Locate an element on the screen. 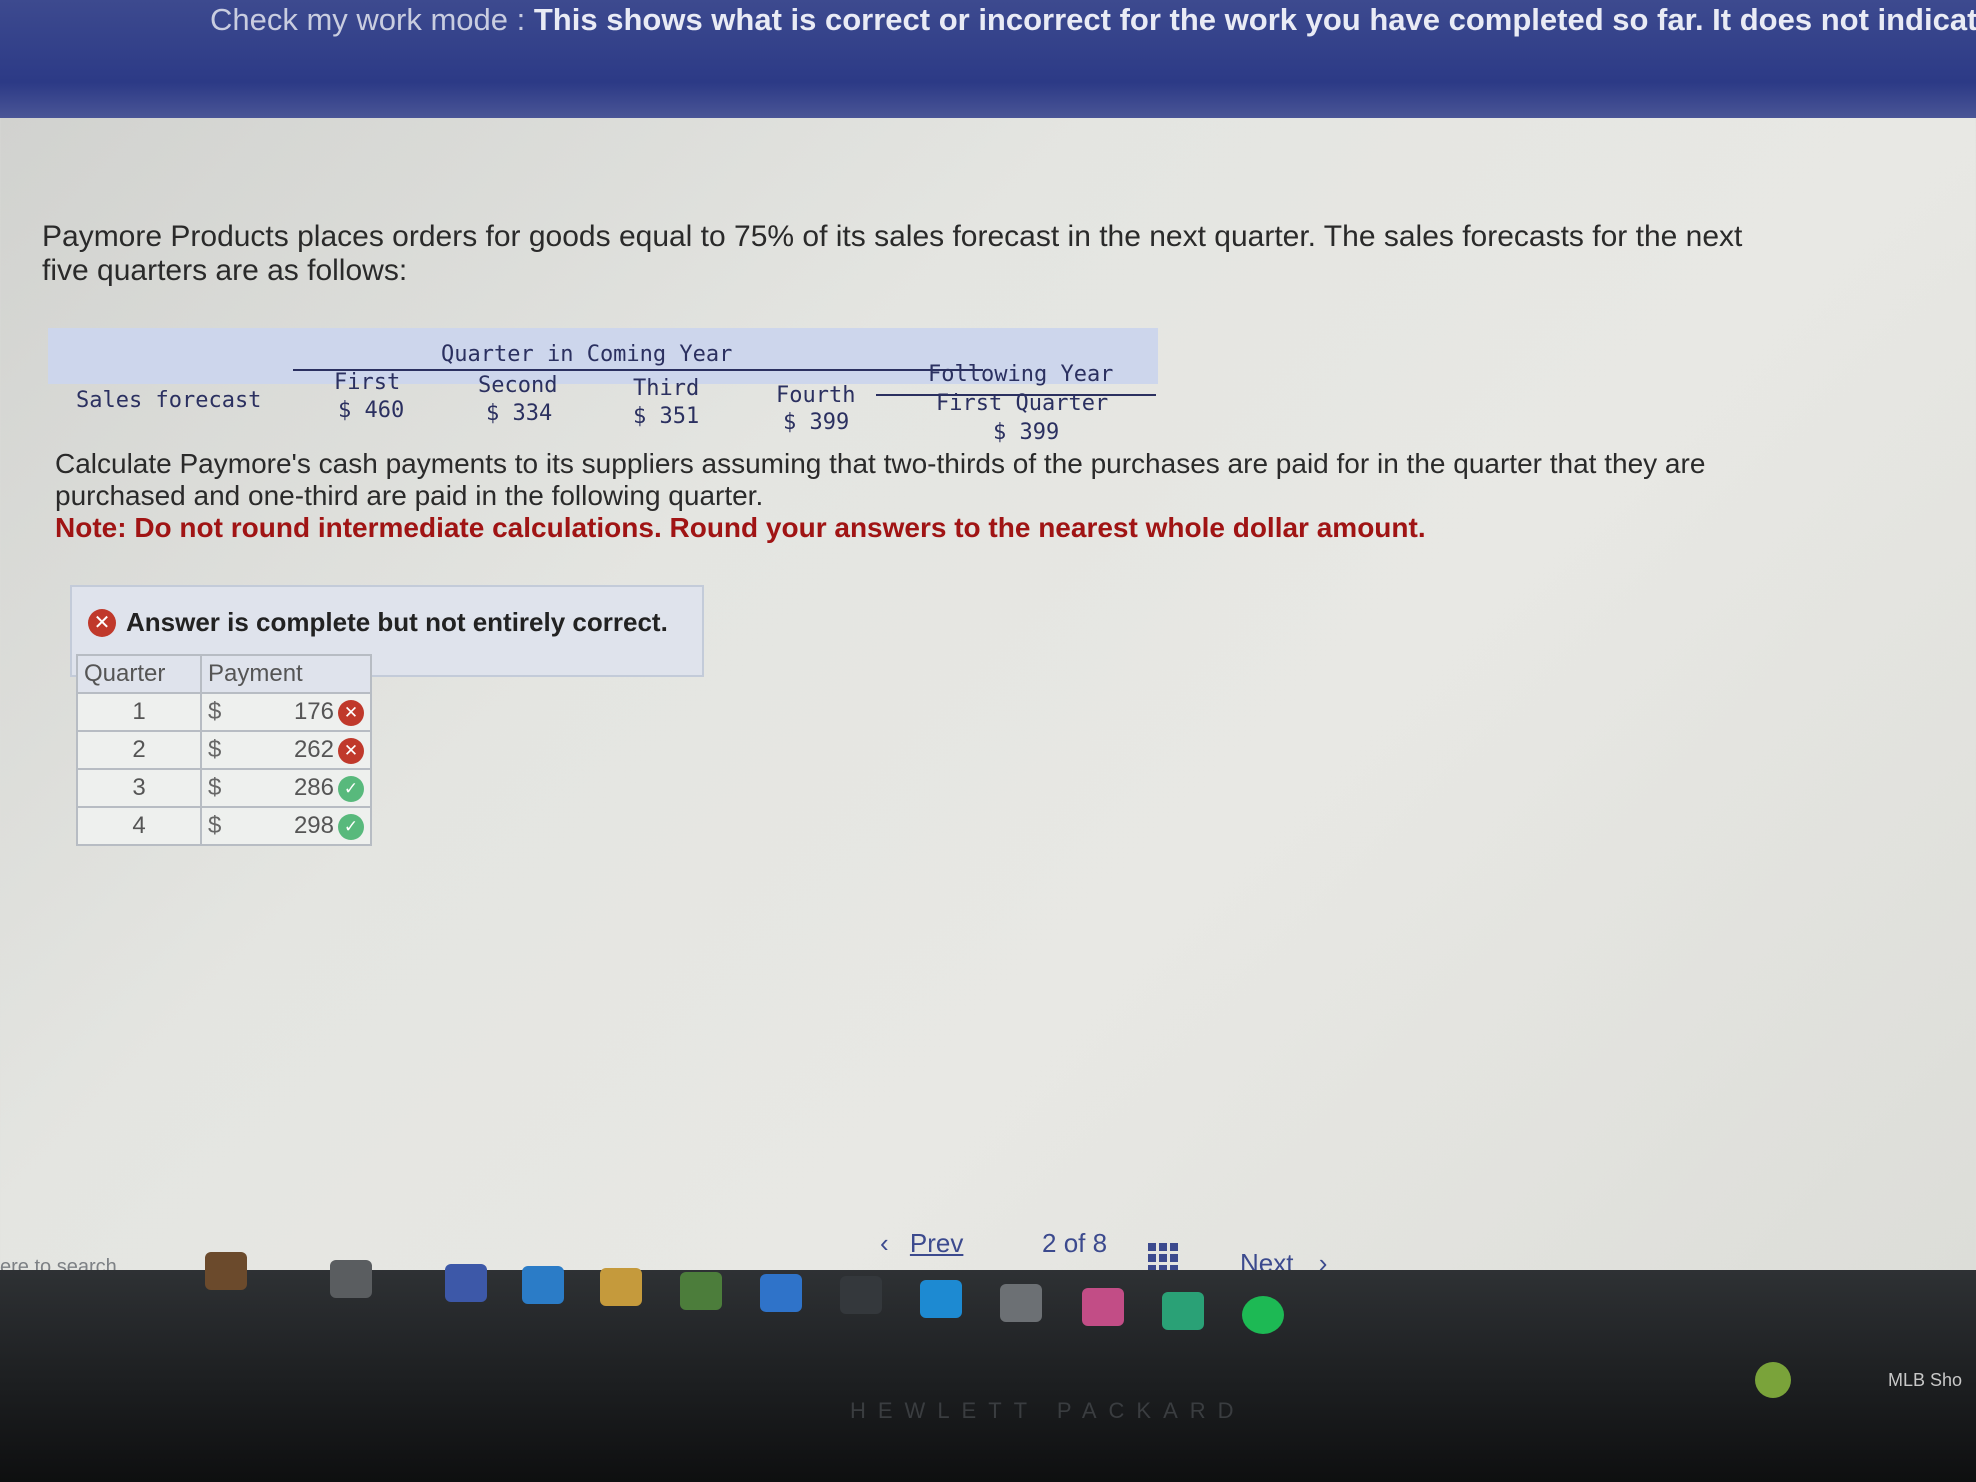 The width and height of the screenshot is (1976, 1482). chevron-left-icon: ‹ is located at coordinates (884, 1243).